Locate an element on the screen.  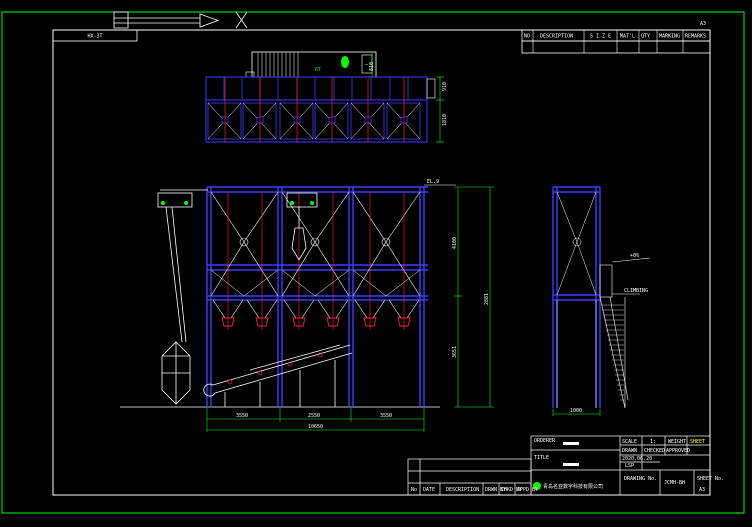
title-label: TITLE is located at coordinates (541, 458).